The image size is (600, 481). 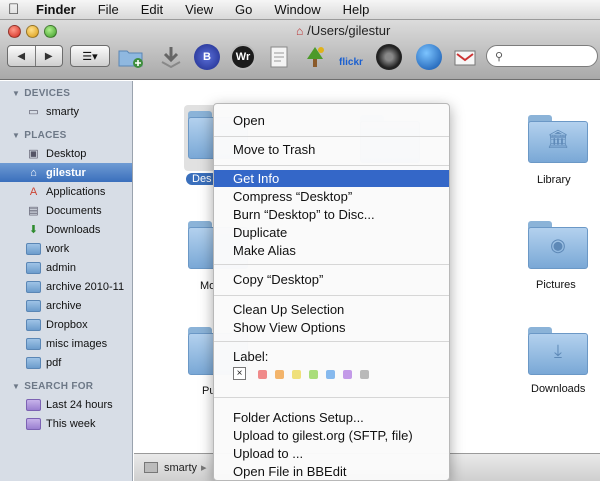 I want to click on folder-pictures: ◉, so click(x=558, y=245).